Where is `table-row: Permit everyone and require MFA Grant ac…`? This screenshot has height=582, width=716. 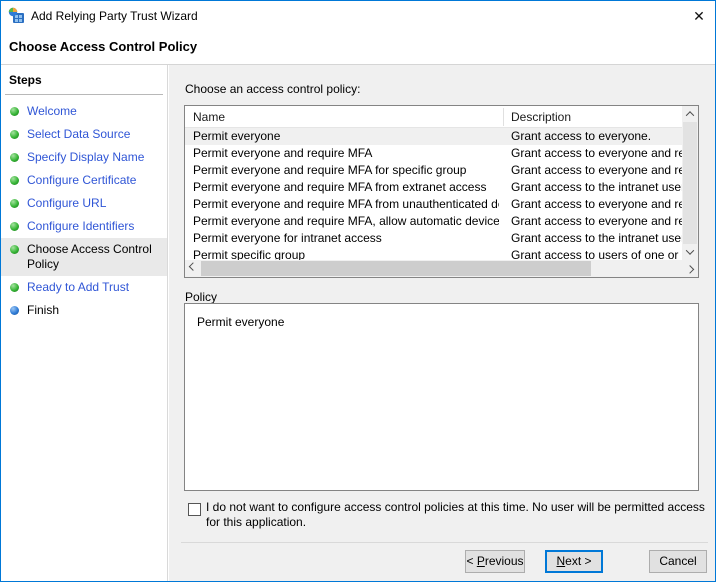 table-row: Permit everyone and require MFA Grant ac… is located at coordinates (433, 153).